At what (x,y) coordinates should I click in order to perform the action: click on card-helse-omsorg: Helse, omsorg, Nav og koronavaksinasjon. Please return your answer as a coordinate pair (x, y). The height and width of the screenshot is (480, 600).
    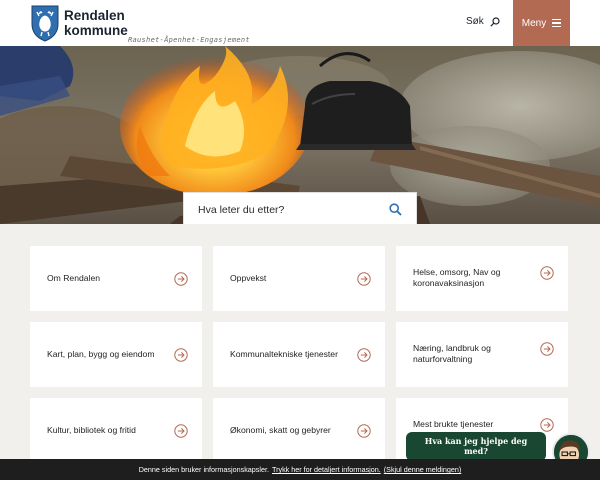
    Looking at the image, I should click on (482, 278).